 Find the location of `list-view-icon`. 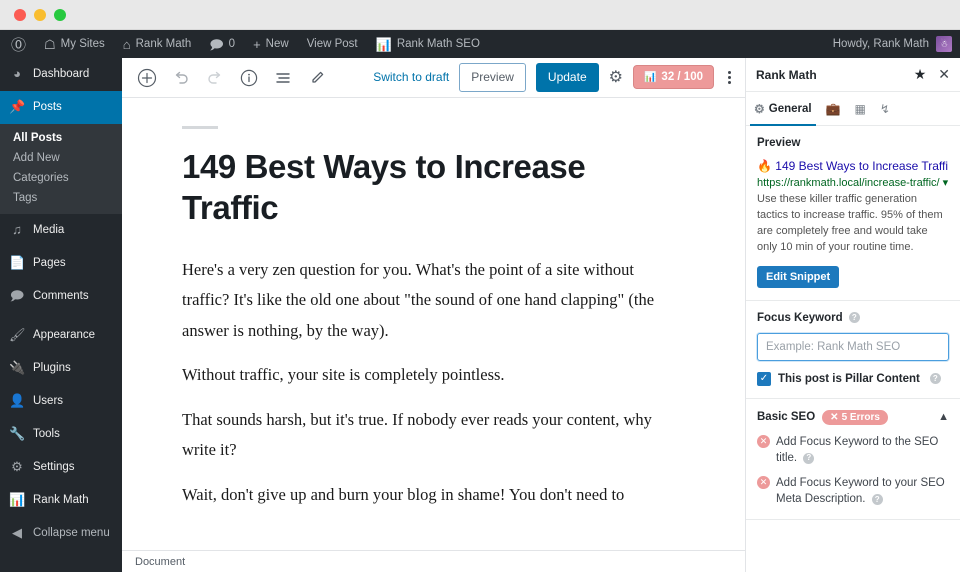

list-view-icon is located at coordinates (283, 78).